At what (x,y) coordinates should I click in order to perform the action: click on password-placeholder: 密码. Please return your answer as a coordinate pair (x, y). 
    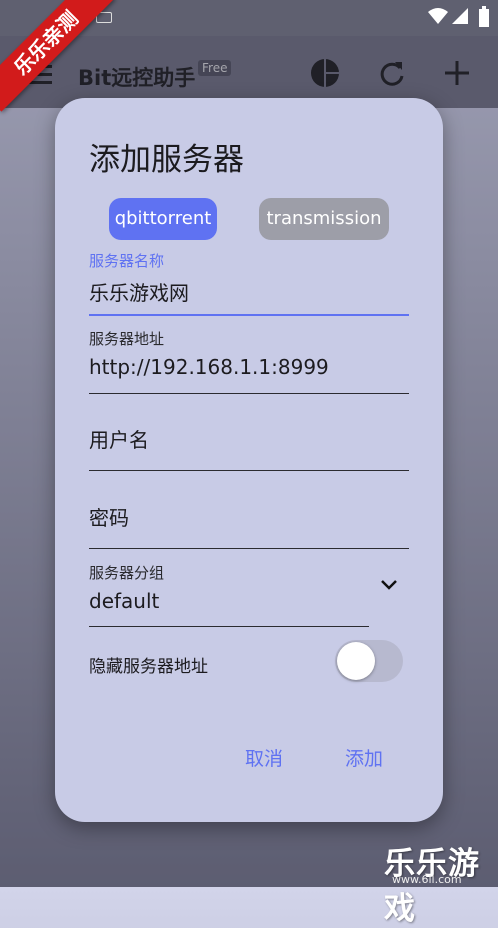
    Looking at the image, I should click on (109, 518).